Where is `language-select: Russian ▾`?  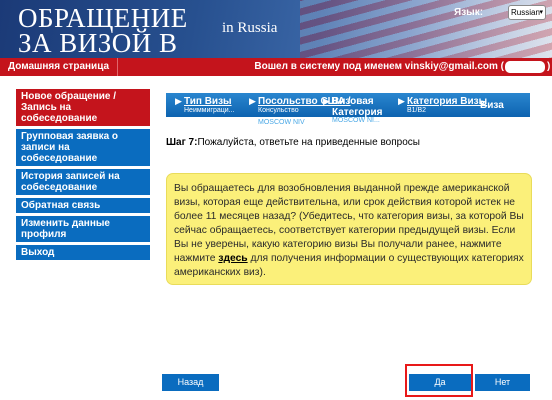 language-select: Russian ▾ is located at coordinates (527, 12).